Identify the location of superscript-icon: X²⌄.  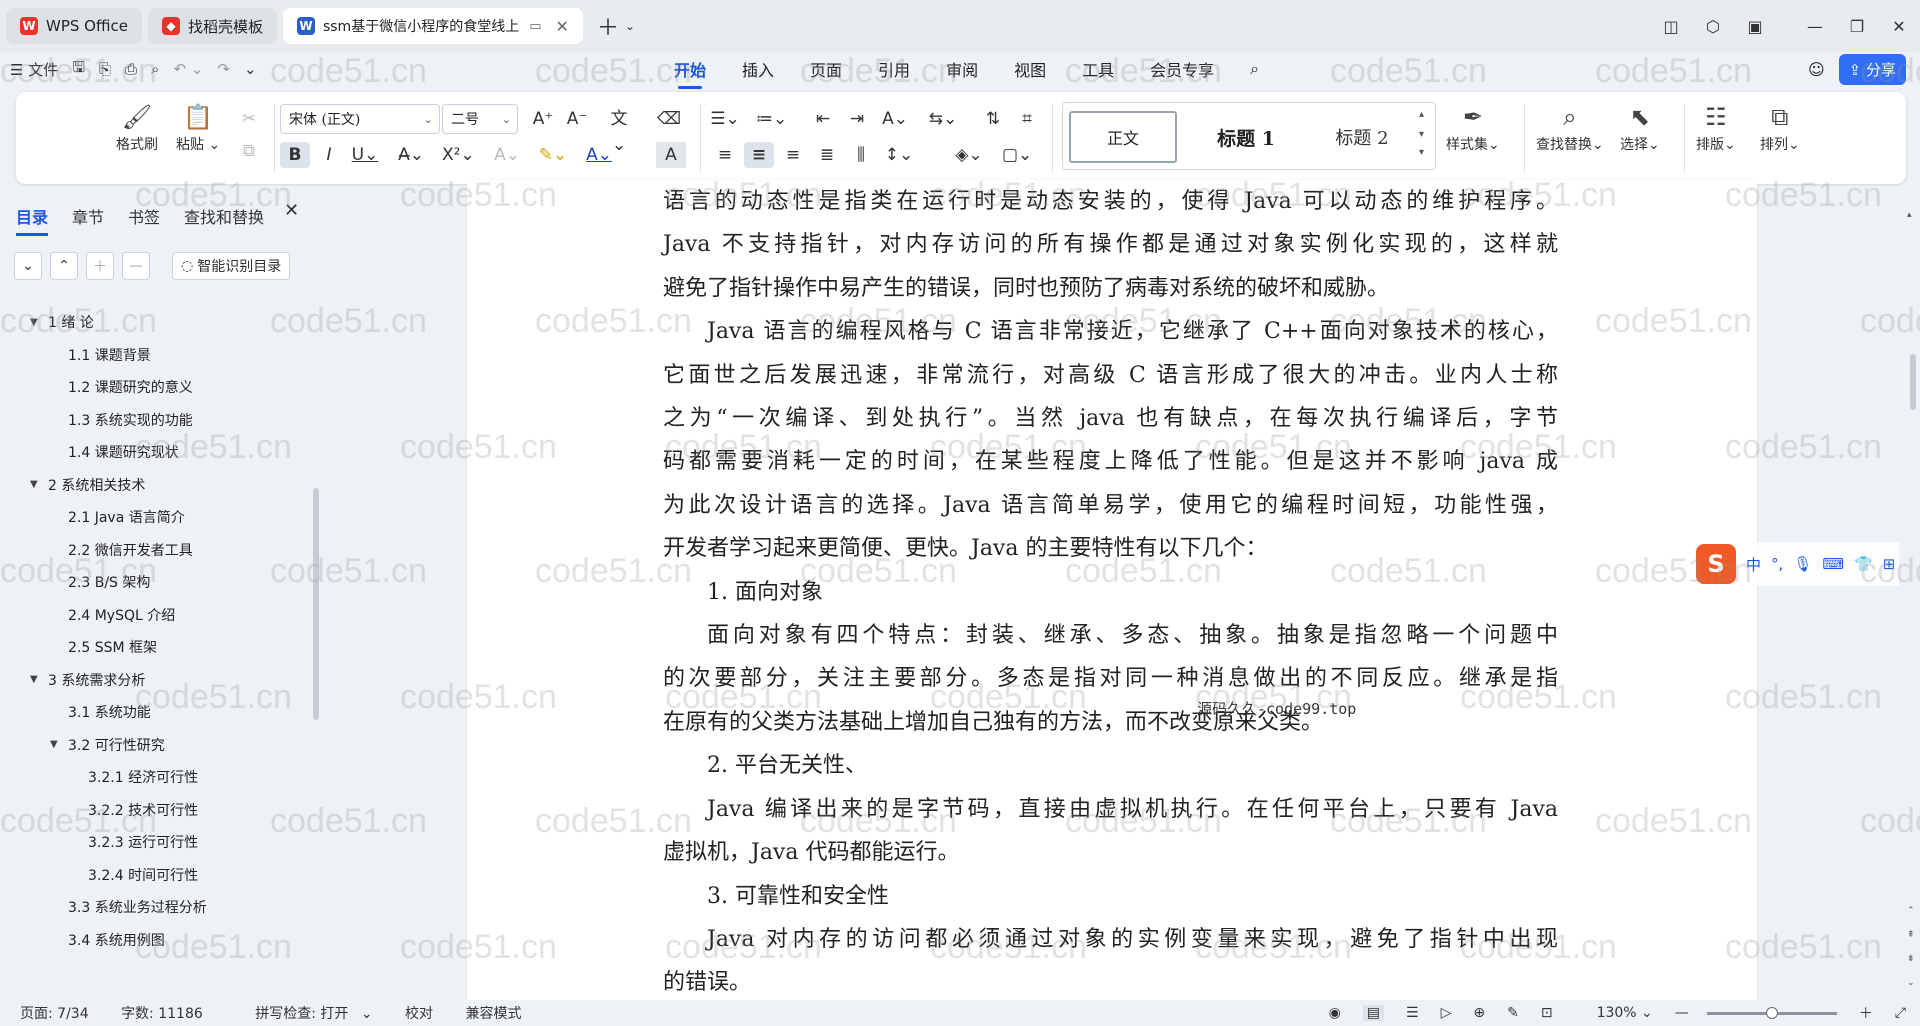
(458, 155).